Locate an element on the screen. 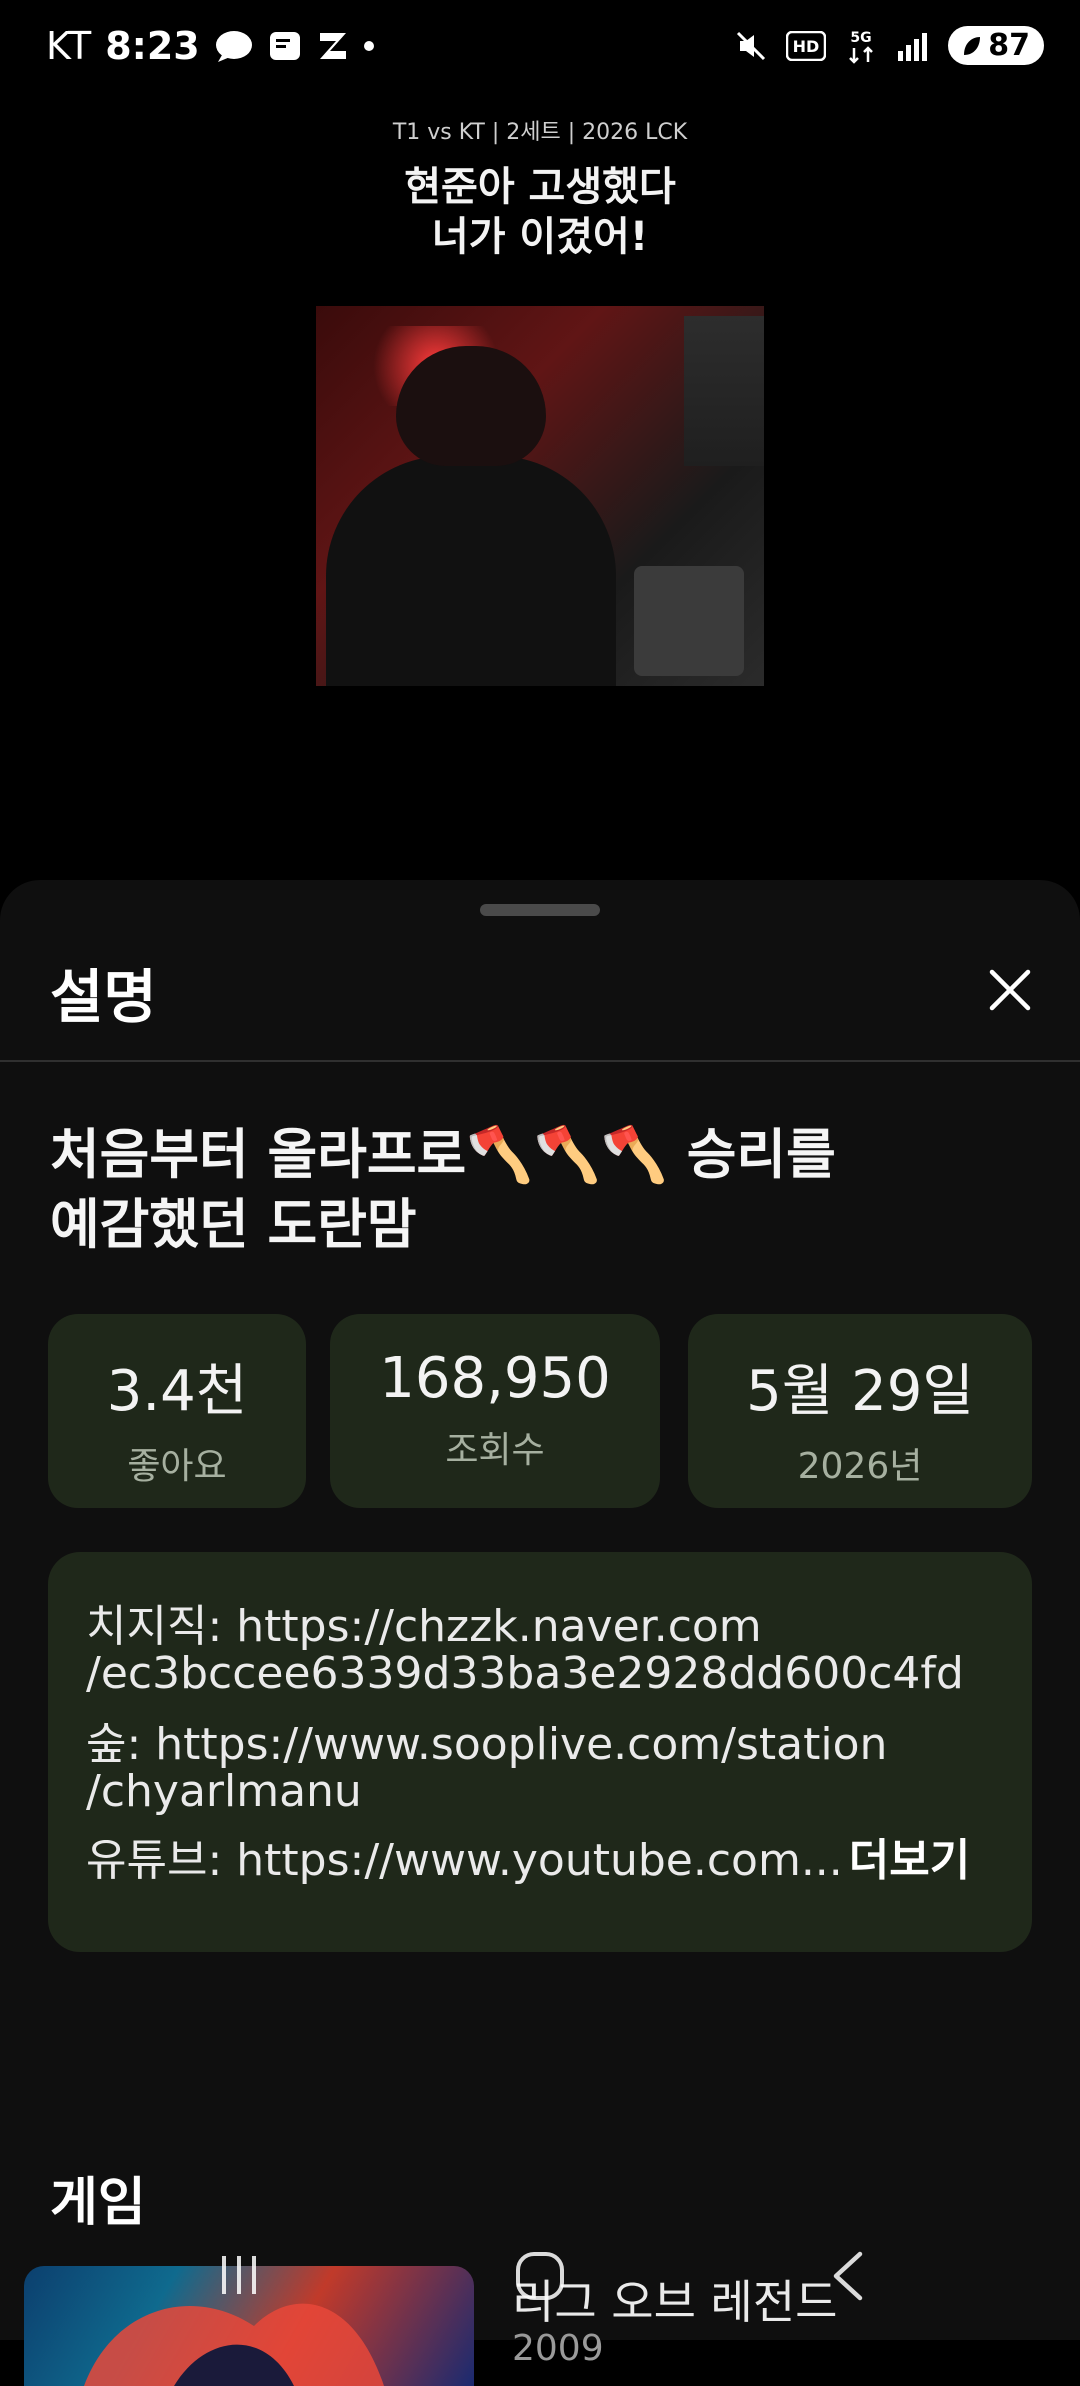  views-label: 조회수 is located at coordinates (495, 1450).